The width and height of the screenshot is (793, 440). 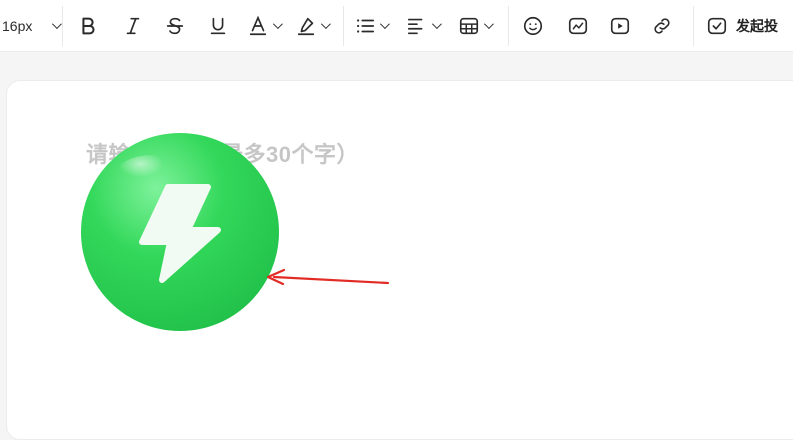 I want to click on strikethrough-icon, so click(x=175, y=25).